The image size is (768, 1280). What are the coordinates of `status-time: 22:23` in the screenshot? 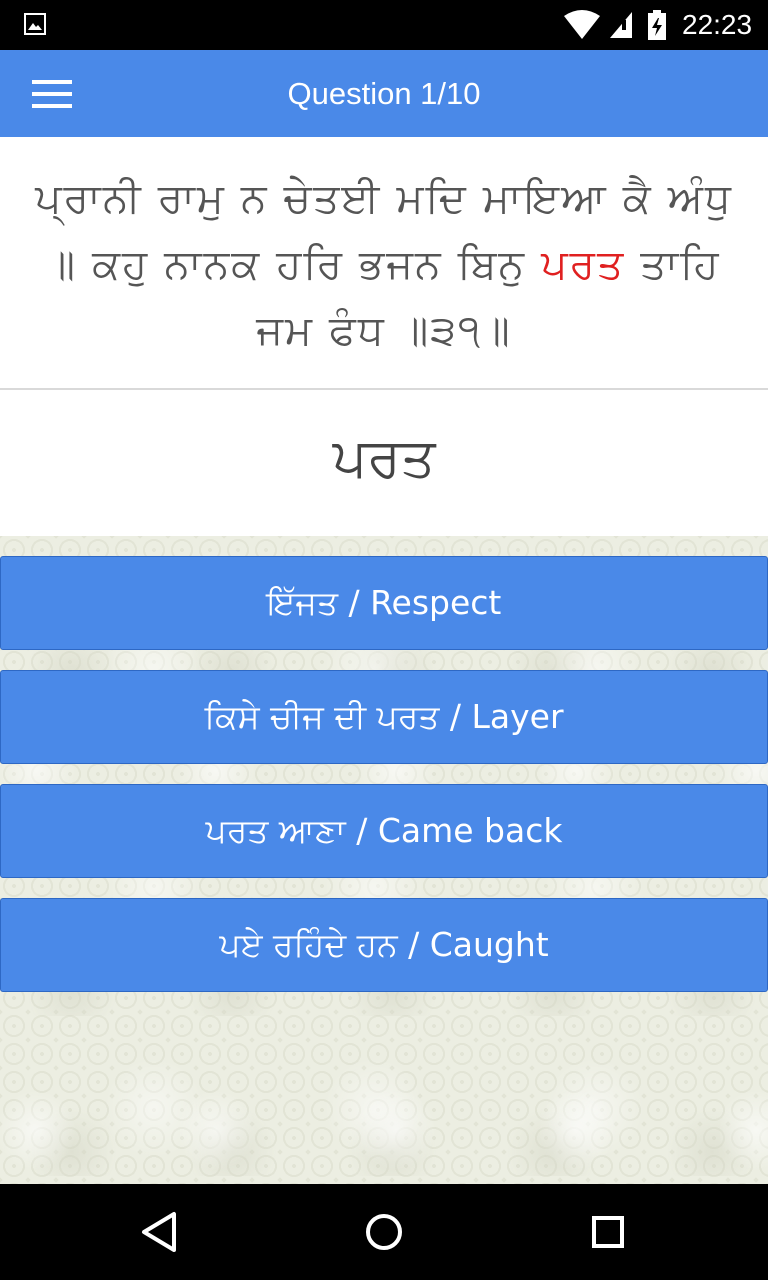 It's located at (717, 24).